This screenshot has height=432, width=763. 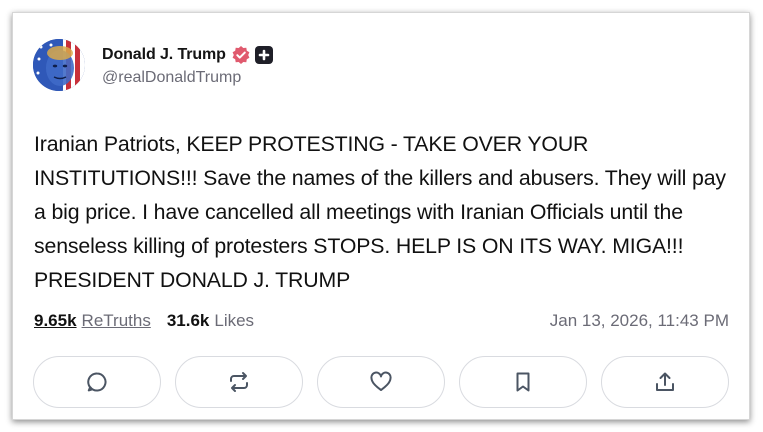 What do you see at coordinates (116, 321) in the screenshot?
I see `retruths-label: ReTruths` at bounding box center [116, 321].